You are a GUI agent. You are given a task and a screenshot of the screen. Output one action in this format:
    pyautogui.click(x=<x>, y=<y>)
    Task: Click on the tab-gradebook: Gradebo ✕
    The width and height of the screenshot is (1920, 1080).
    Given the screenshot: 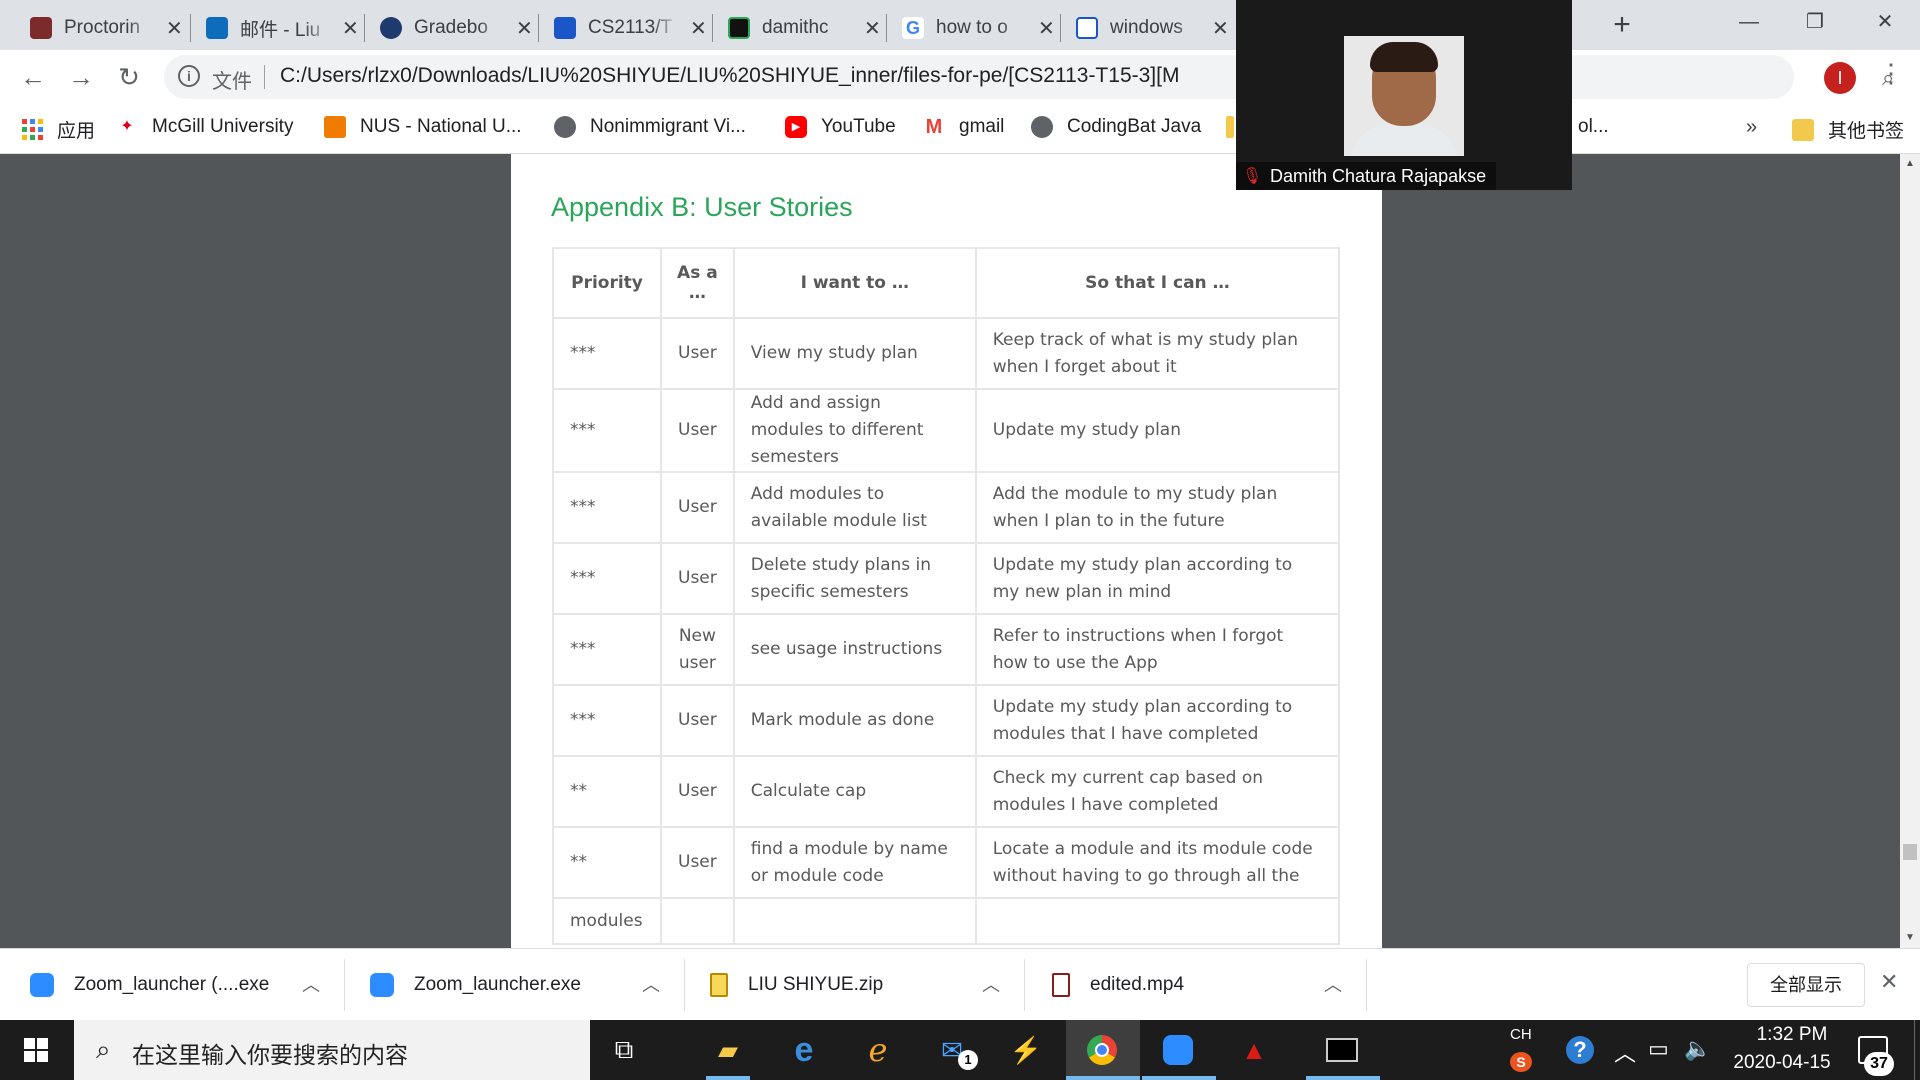 What is the action you would take?
    pyautogui.click(x=456, y=28)
    